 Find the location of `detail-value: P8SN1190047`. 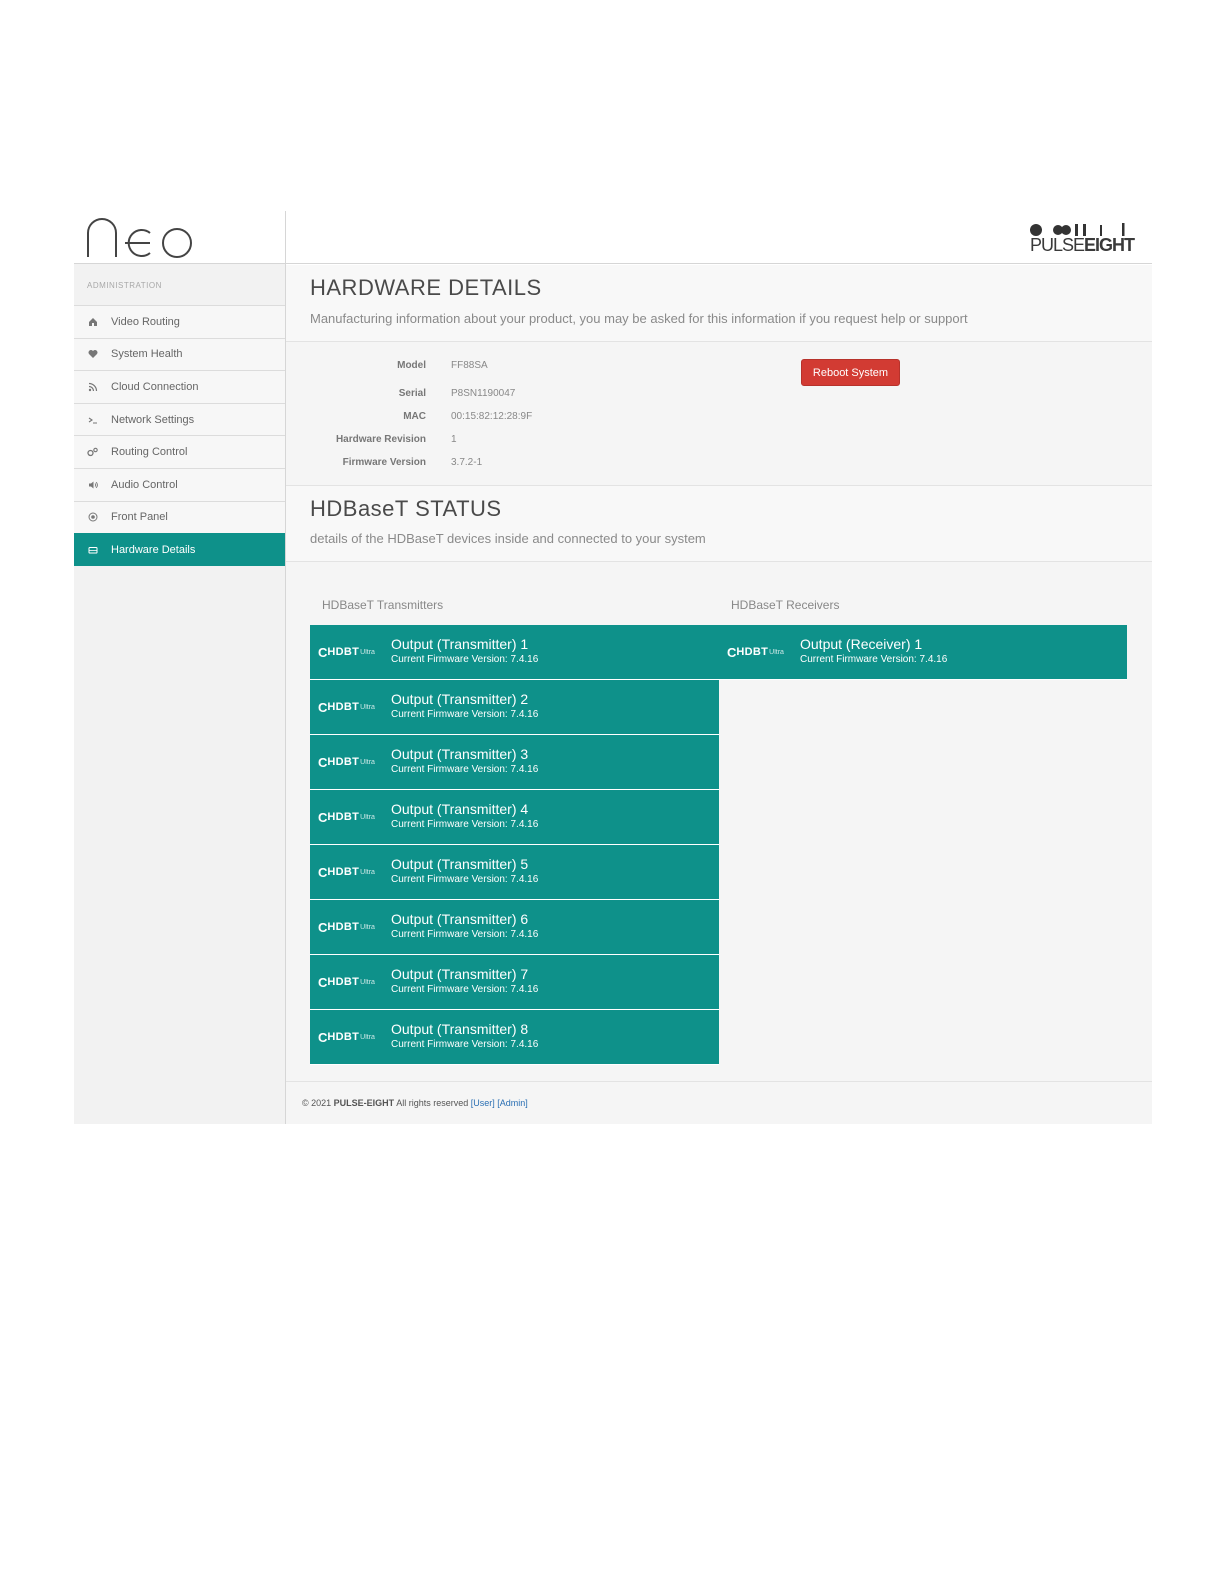

detail-value: P8SN1190047 is located at coordinates (483, 393).